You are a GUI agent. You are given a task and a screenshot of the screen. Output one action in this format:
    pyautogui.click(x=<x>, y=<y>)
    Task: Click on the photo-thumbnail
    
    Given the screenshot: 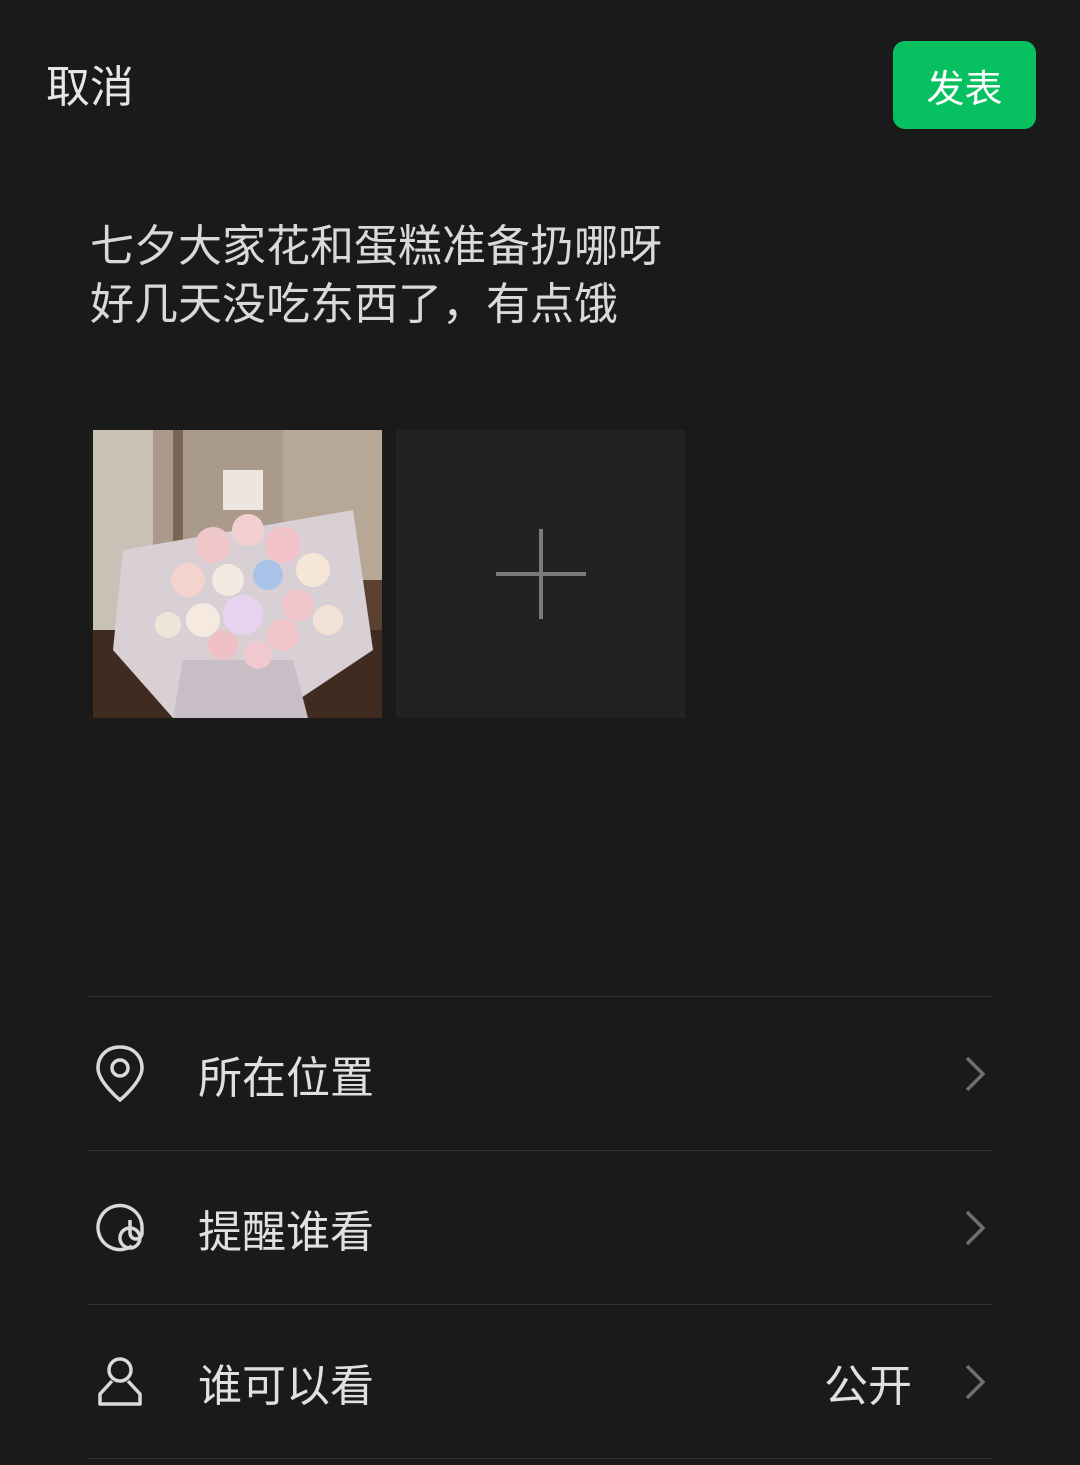 What is the action you would take?
    pyautogui.click(x=237, y=574)
    